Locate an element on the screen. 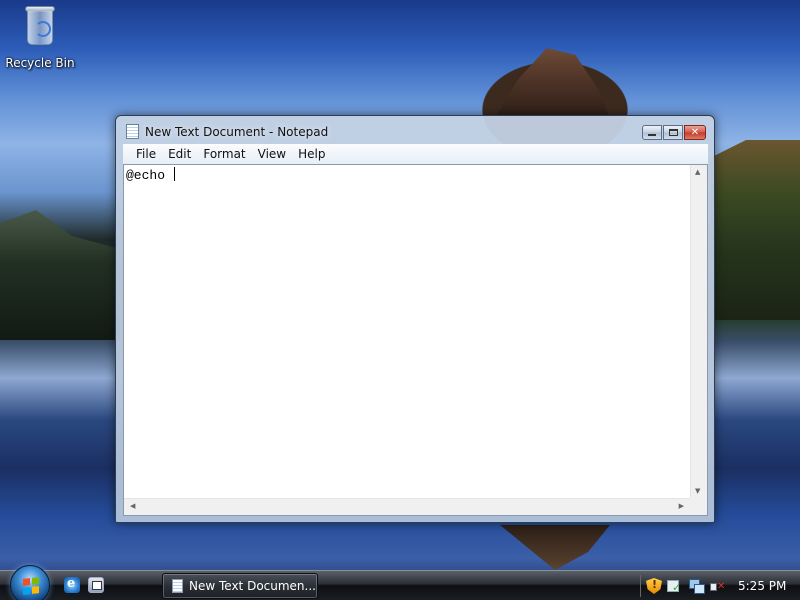  menu-edit: Edit is located at coordinates (179, 154).